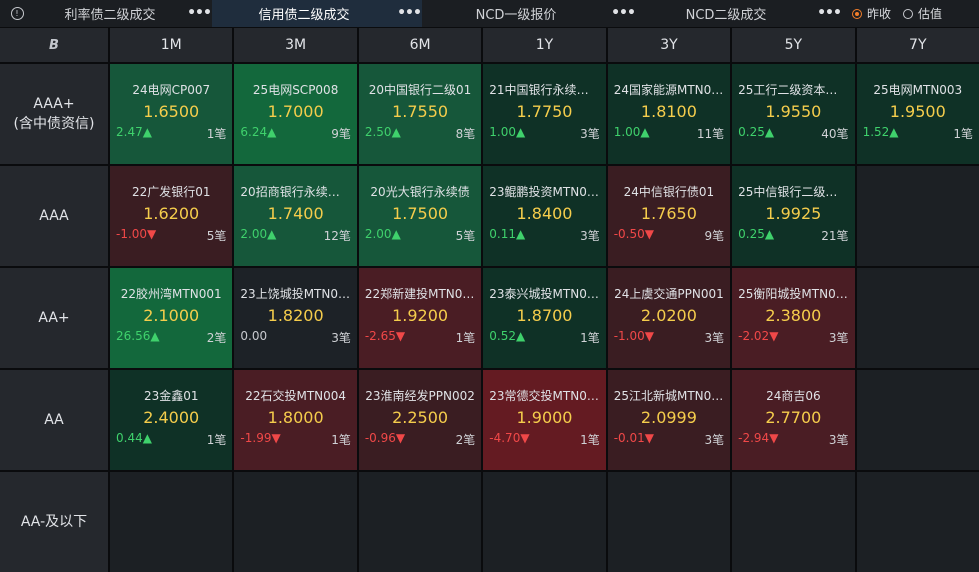 This screenshot has width=979, height=572. Describe the element at coordinates (793, 420) in the screenshot. I see `bond-cell: 24商吉06 2.7700 -2.94▼ 3笔` at that location.